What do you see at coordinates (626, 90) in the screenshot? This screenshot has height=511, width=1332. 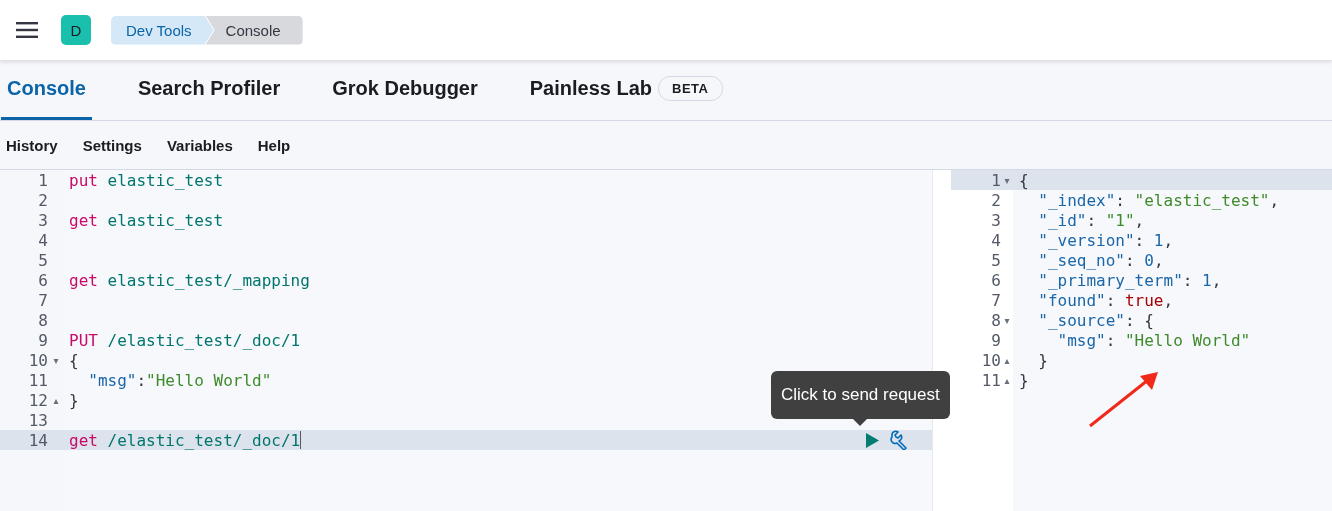 I see `tab: Painless Lab BETA` at bounding box center [626, 90].